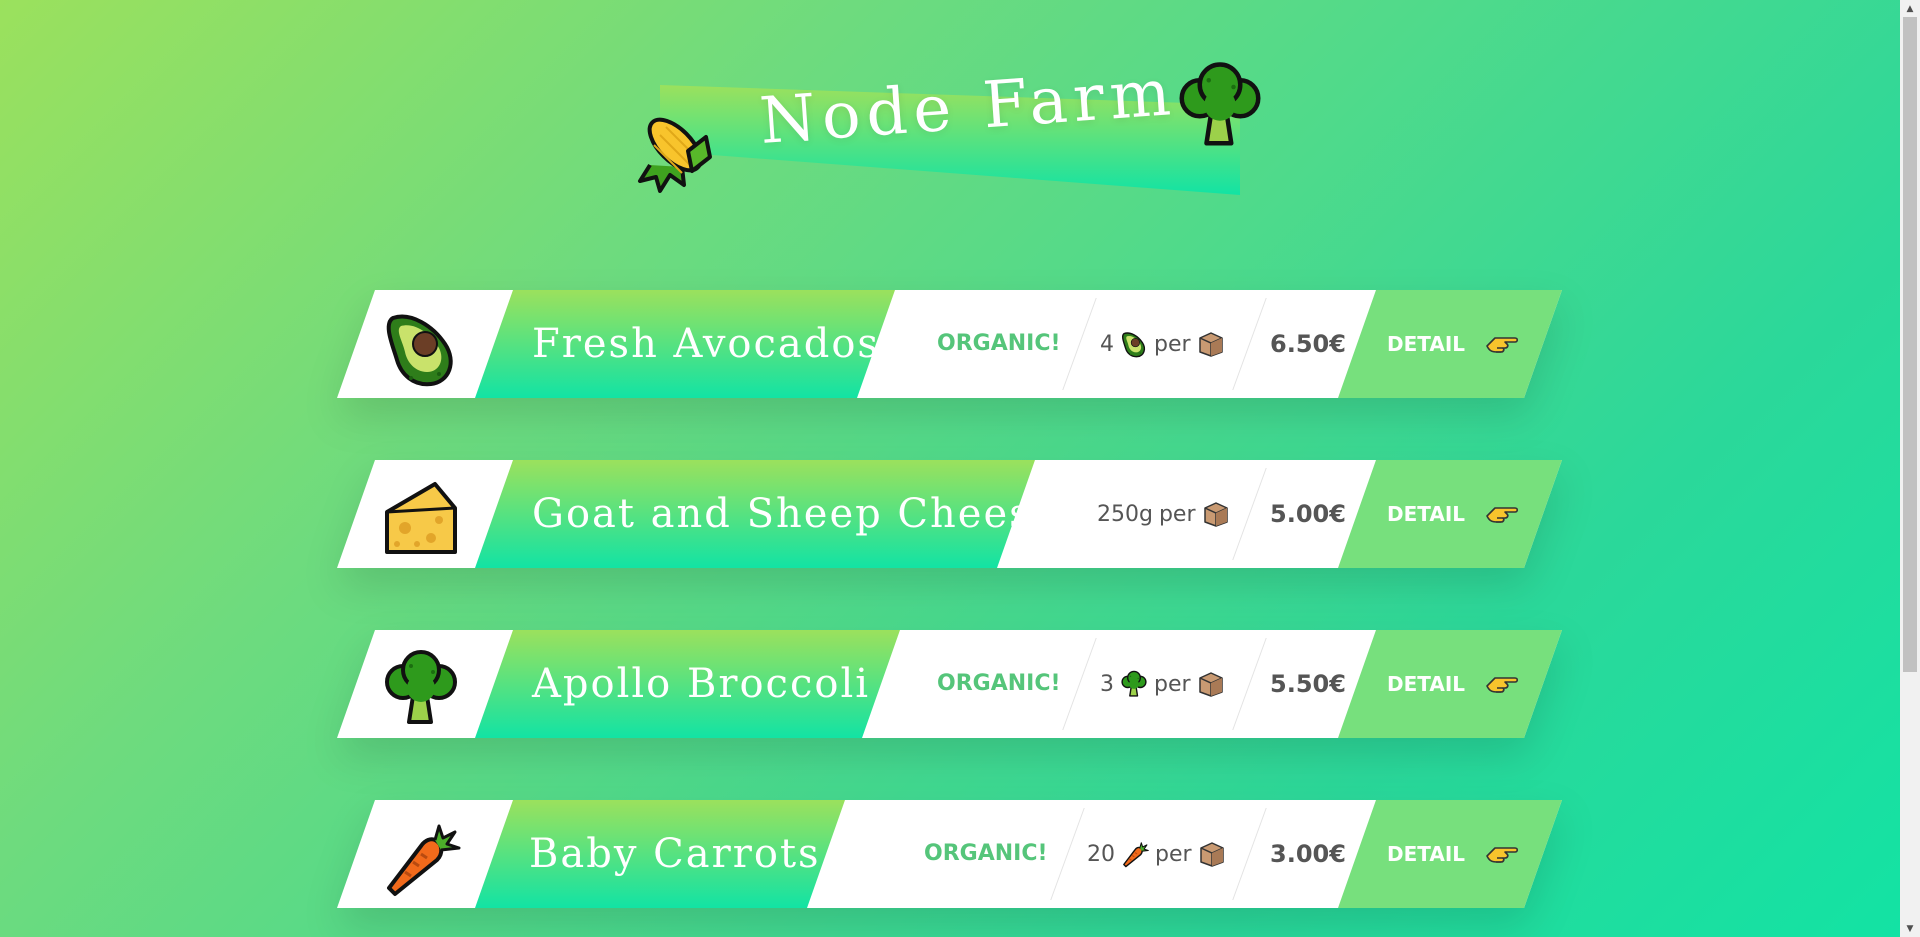  I want to click on cheese-icon, so click(421, 518).